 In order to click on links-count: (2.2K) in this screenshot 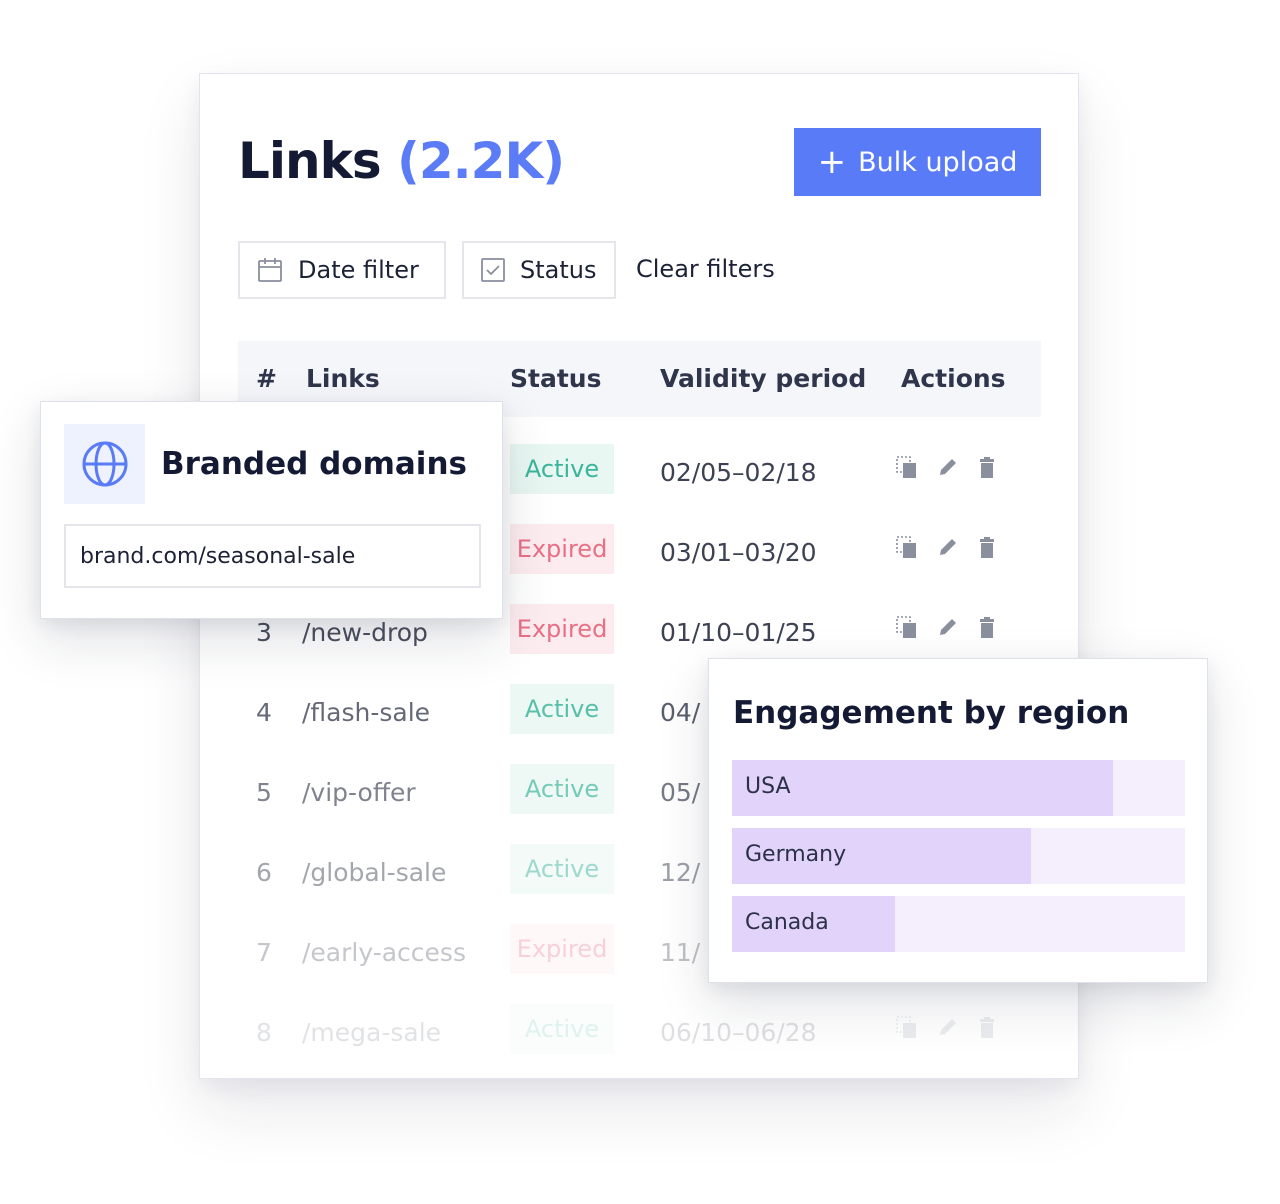, I will do `click(481, 161)`.